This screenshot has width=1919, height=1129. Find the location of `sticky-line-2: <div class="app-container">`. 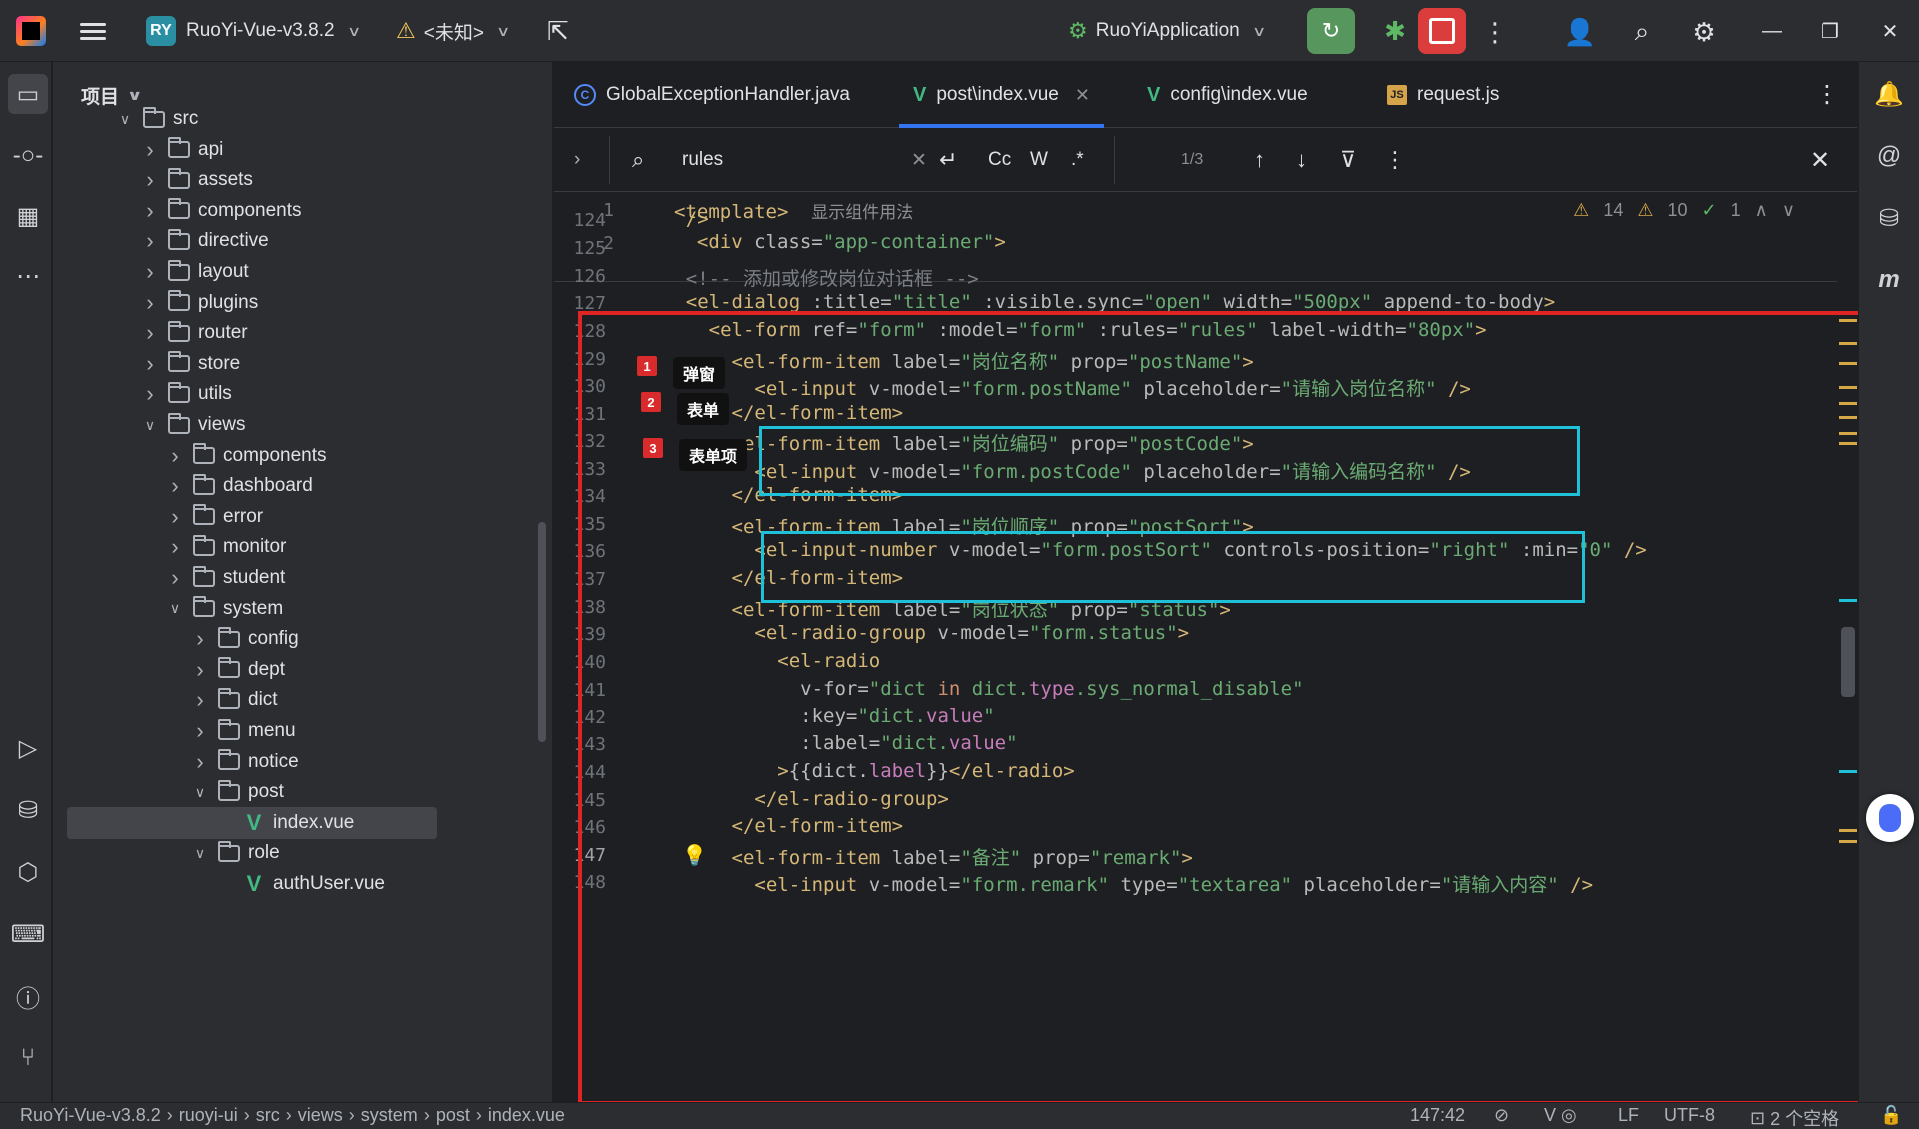

sticky-line-2: <div class="app-container"> is located at coordinates (840, 242).